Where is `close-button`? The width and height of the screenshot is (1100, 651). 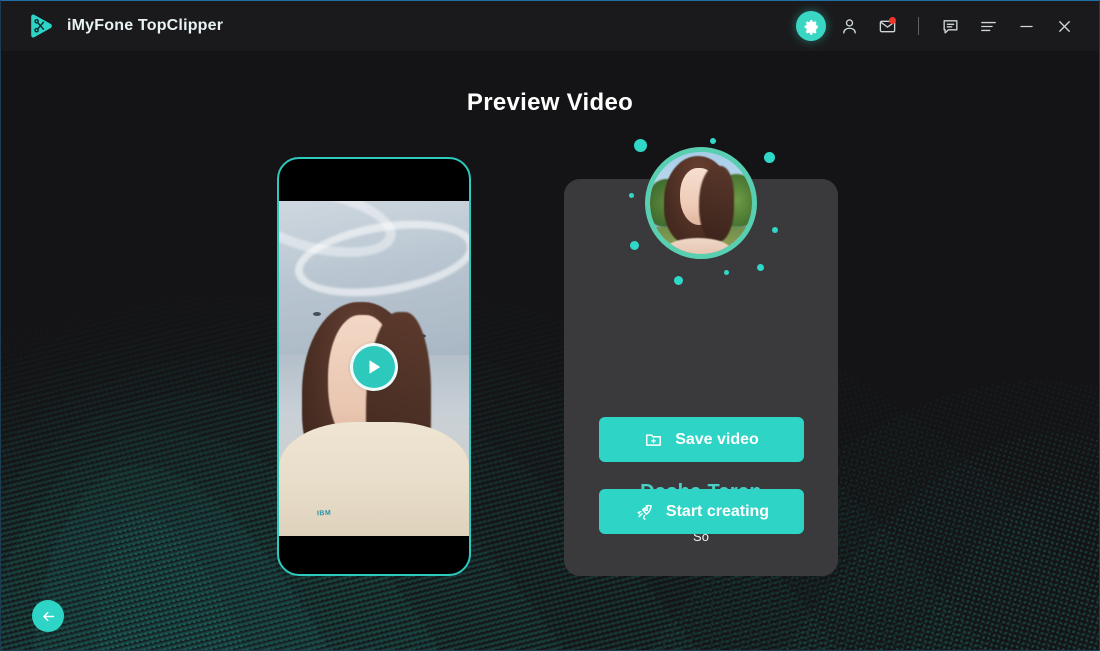 close-button is located at coordinates (1064, 26).